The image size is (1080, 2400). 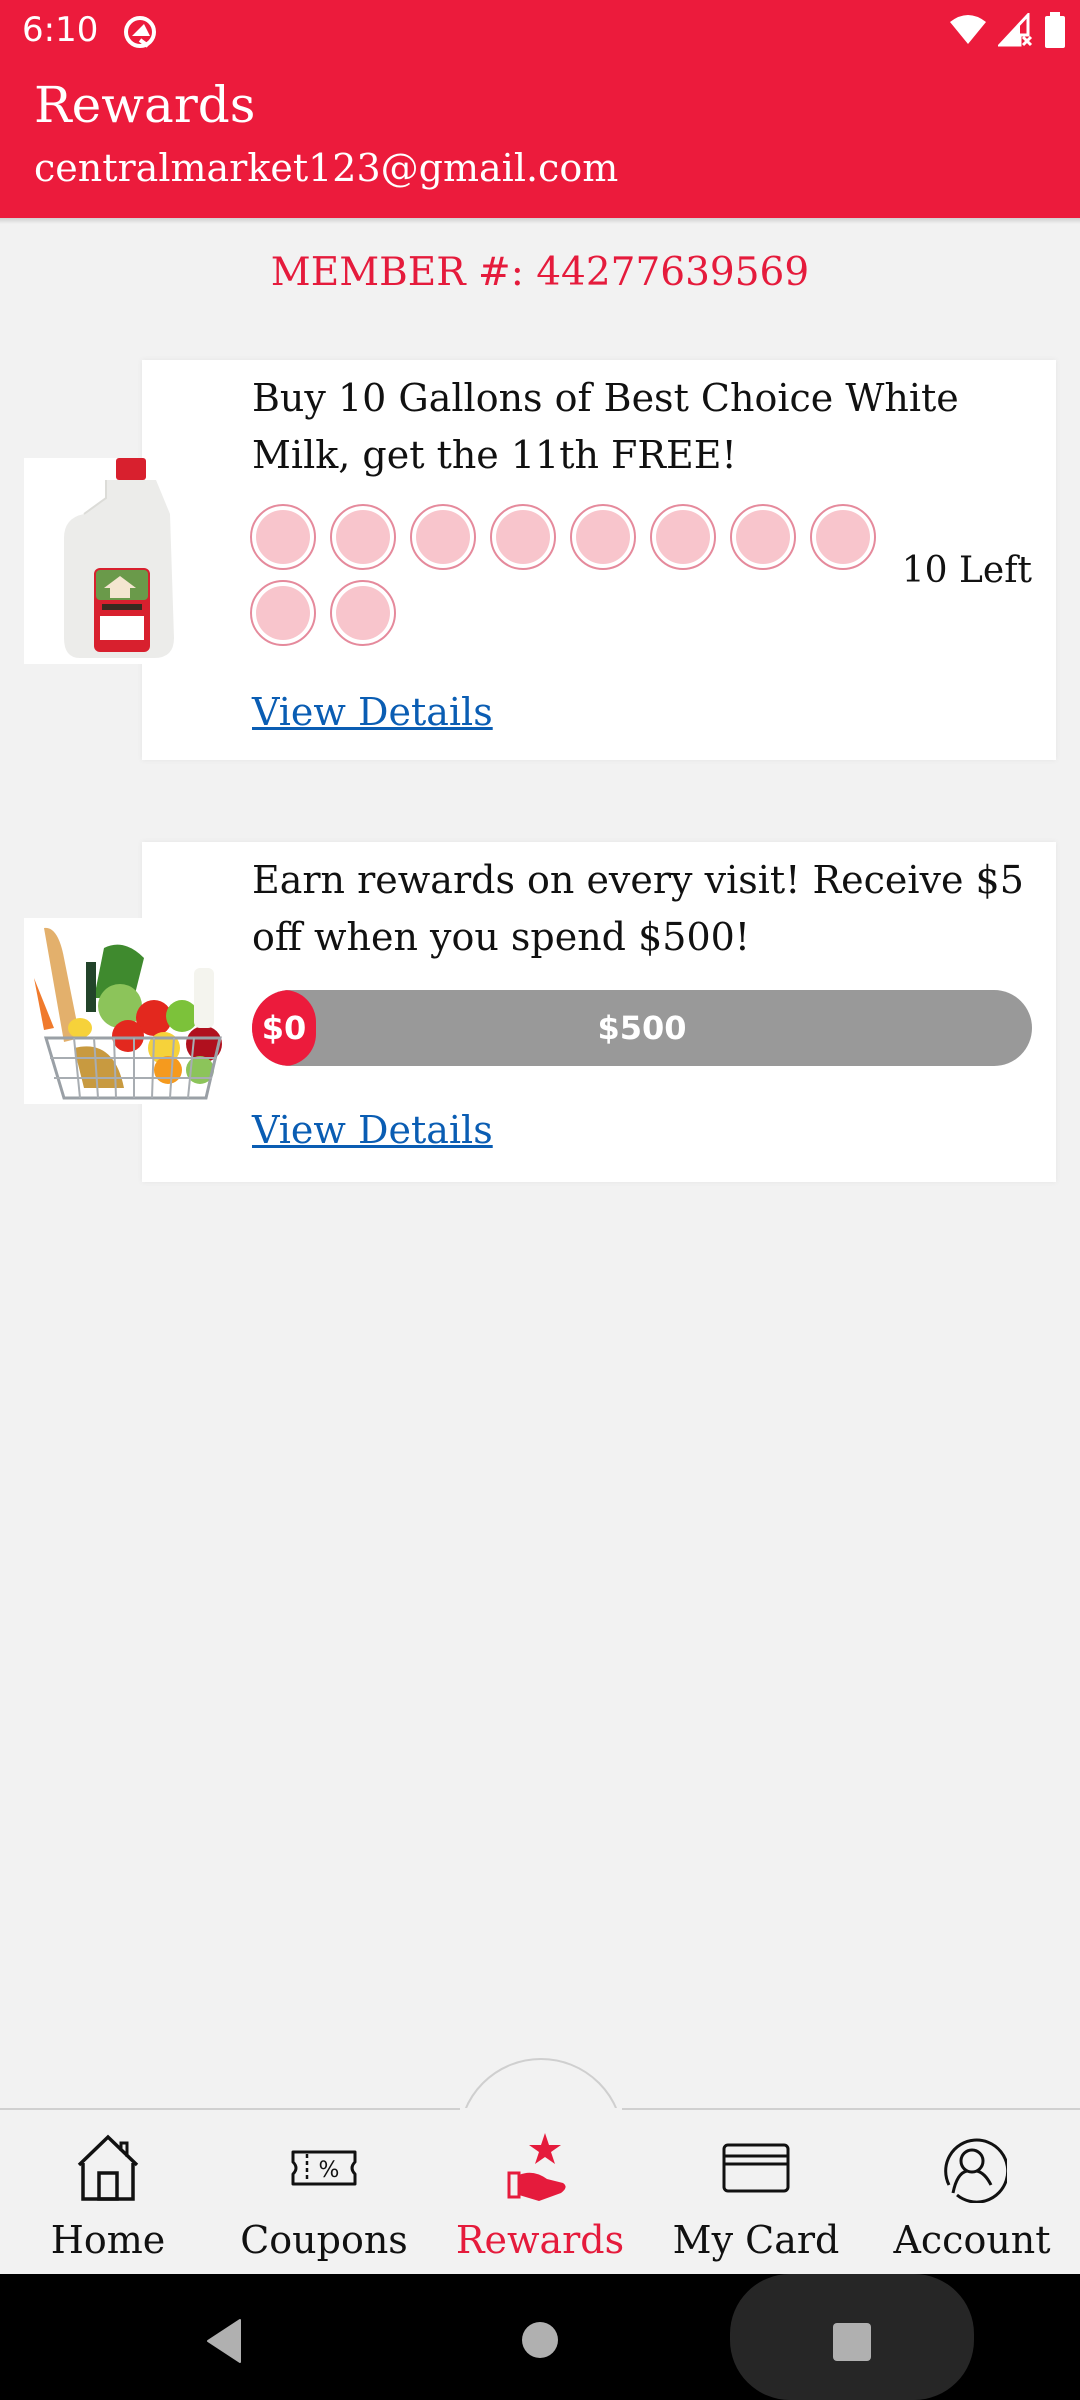 I want to click on recents-icon, so click(x=852, y=2342).